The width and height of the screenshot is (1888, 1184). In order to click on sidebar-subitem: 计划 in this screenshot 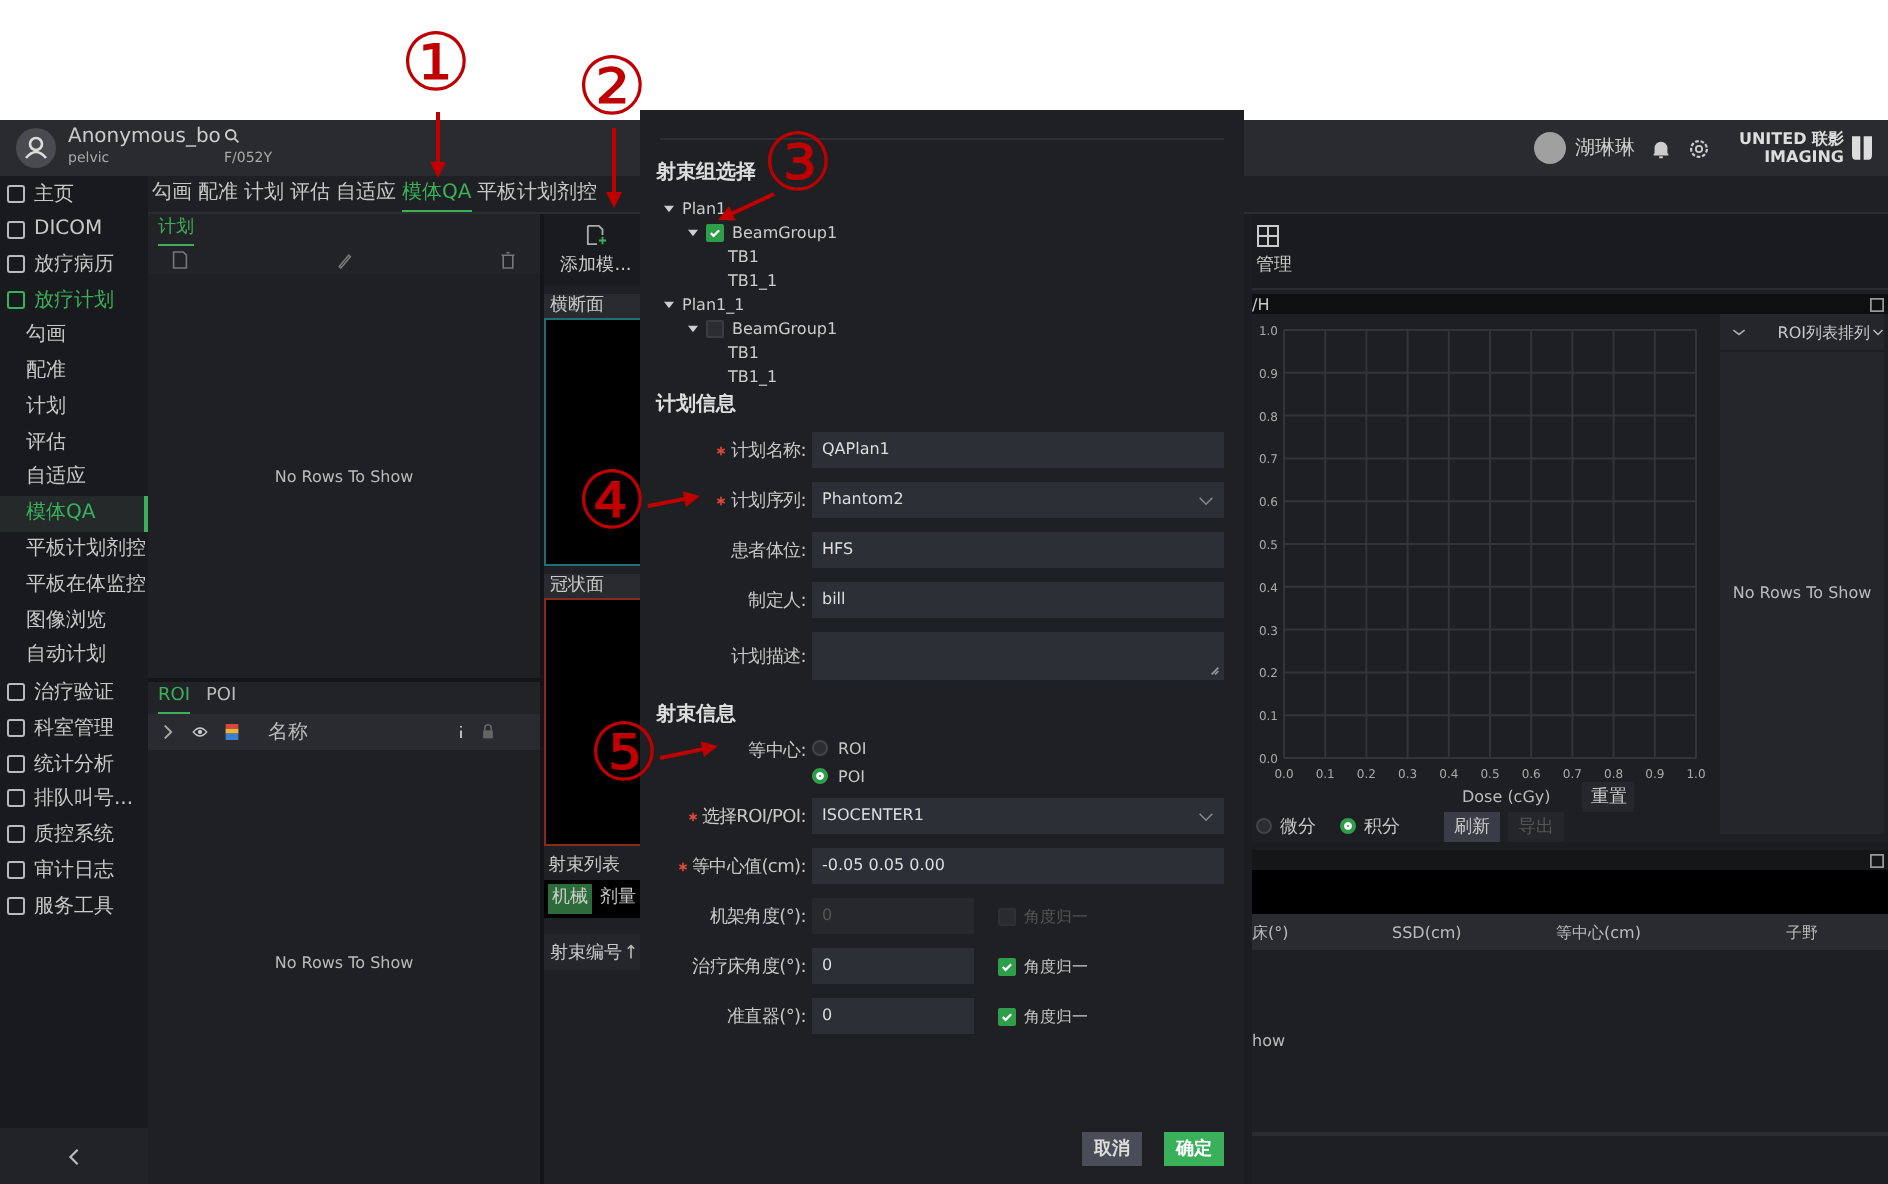, I will do `click(74, 407)`.